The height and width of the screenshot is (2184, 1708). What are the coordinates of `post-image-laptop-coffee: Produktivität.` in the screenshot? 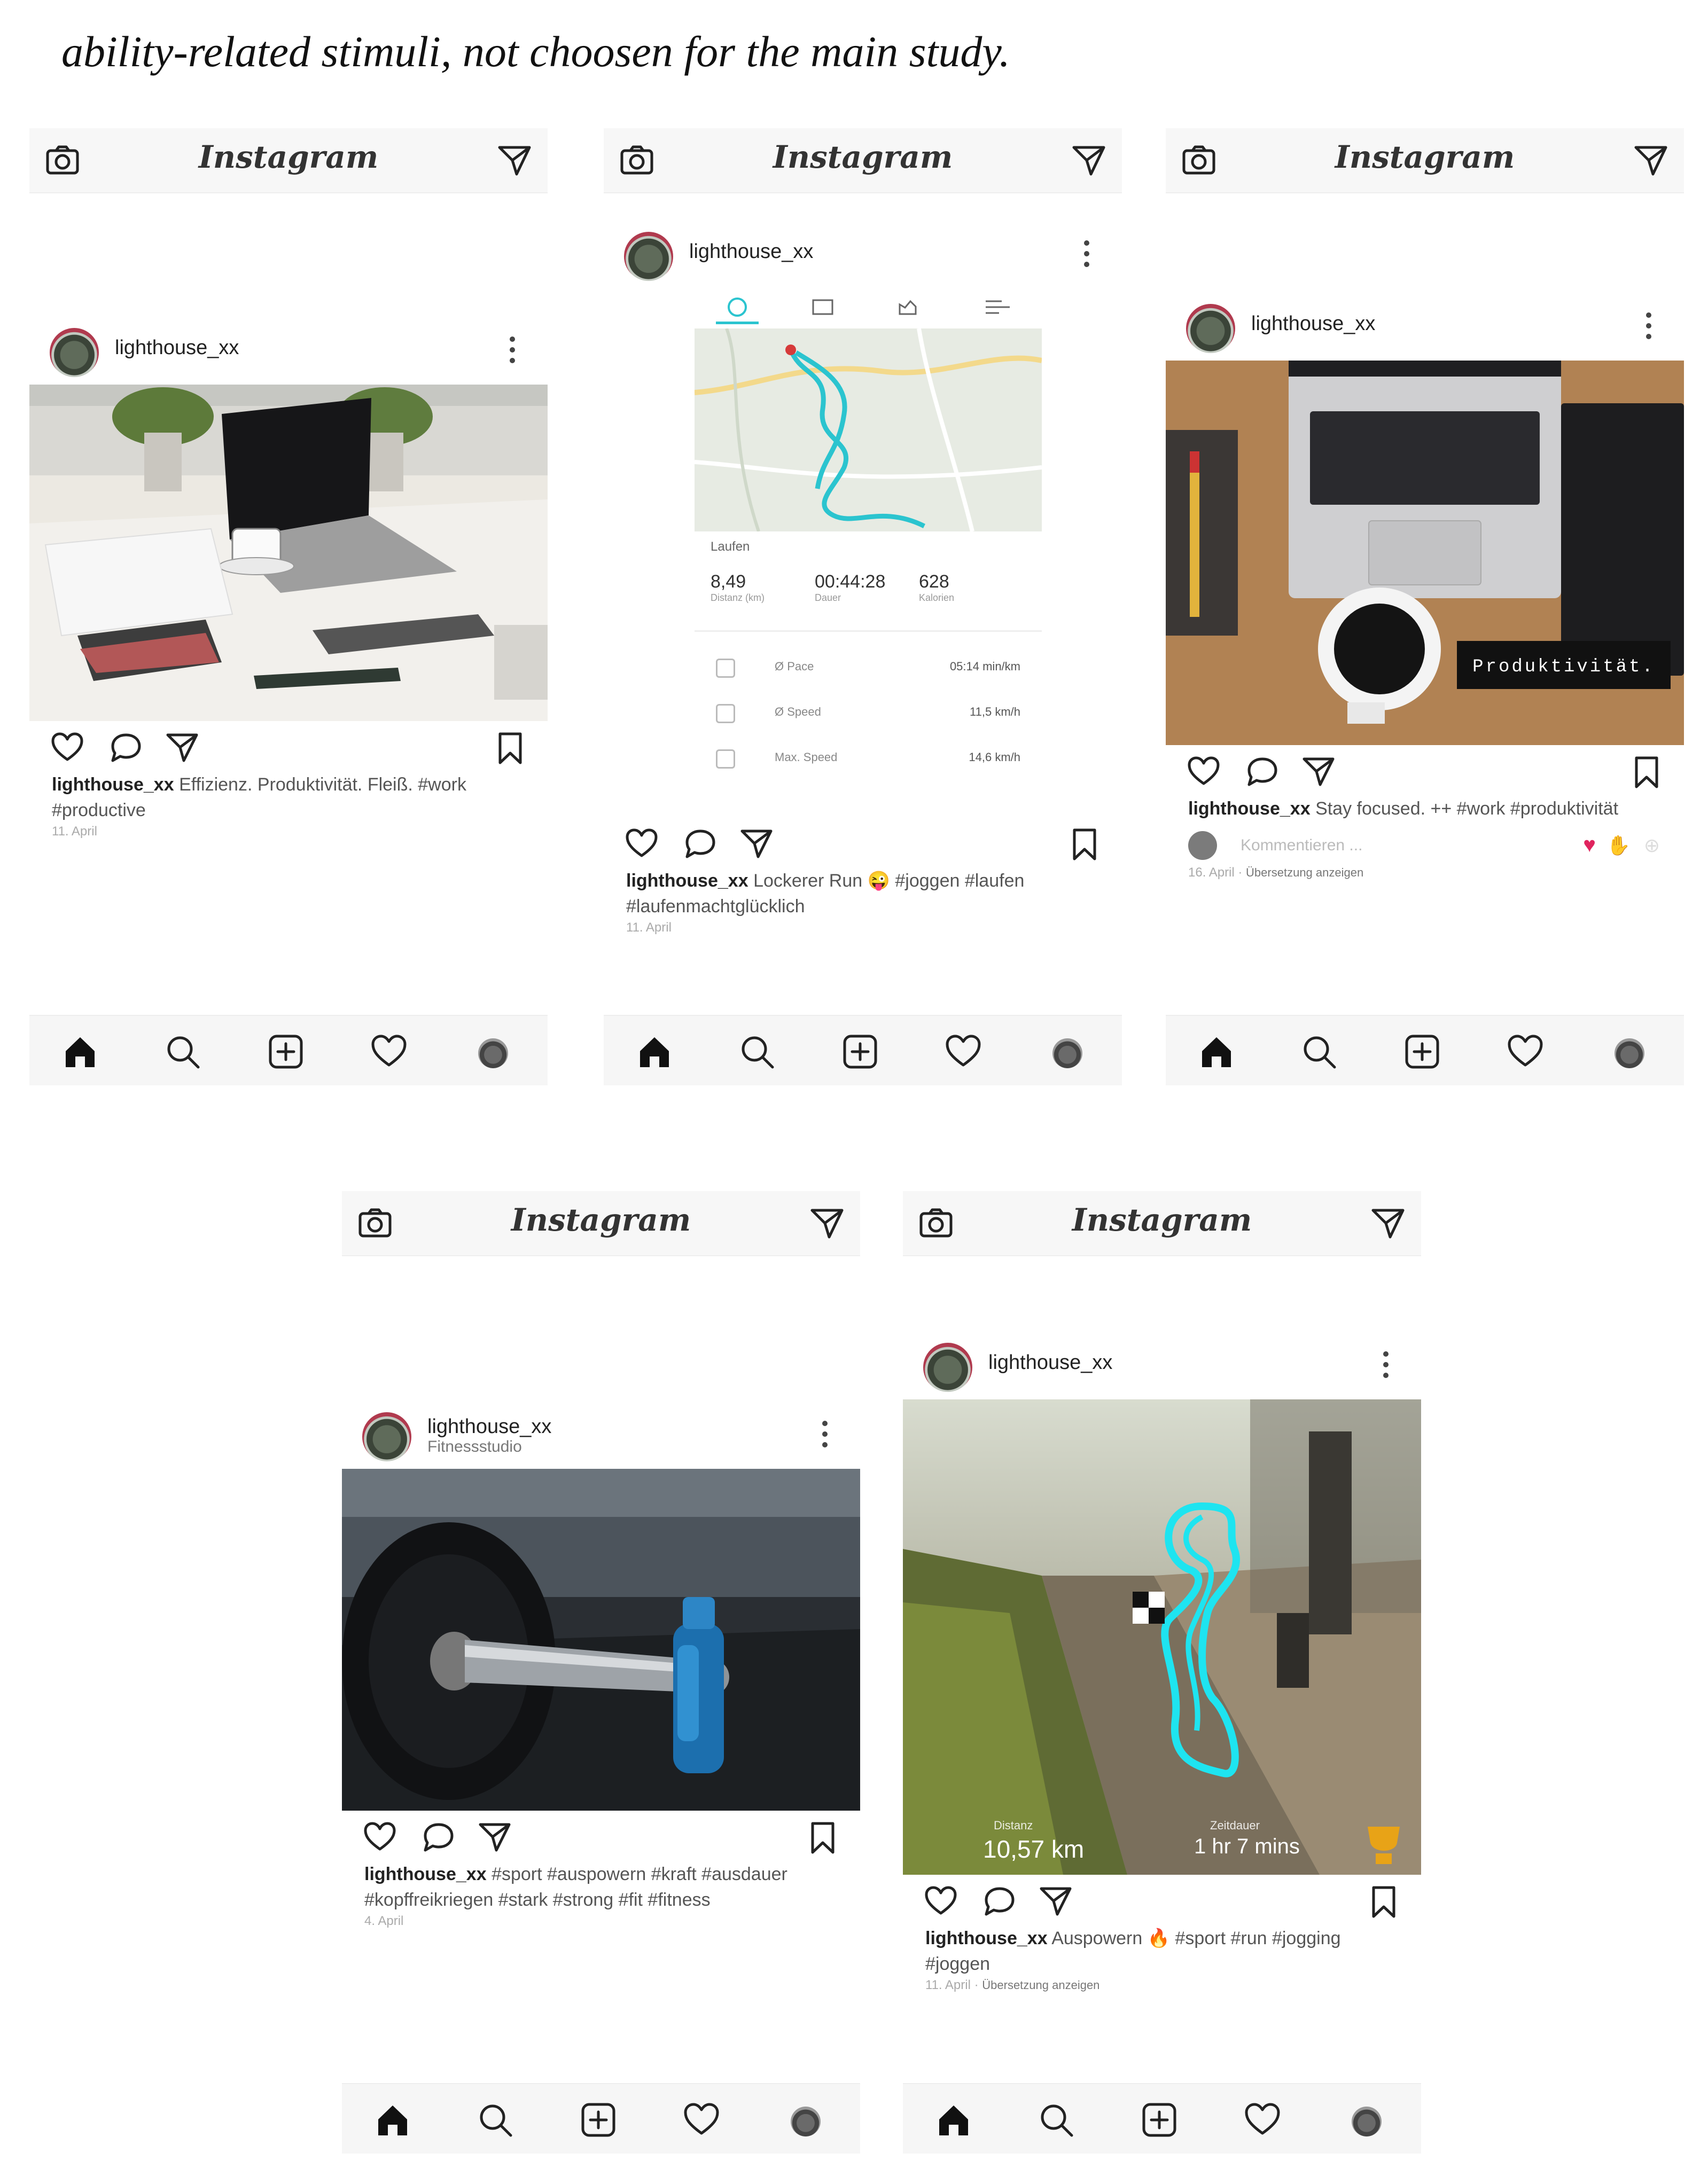 It's located at (1425, 553).